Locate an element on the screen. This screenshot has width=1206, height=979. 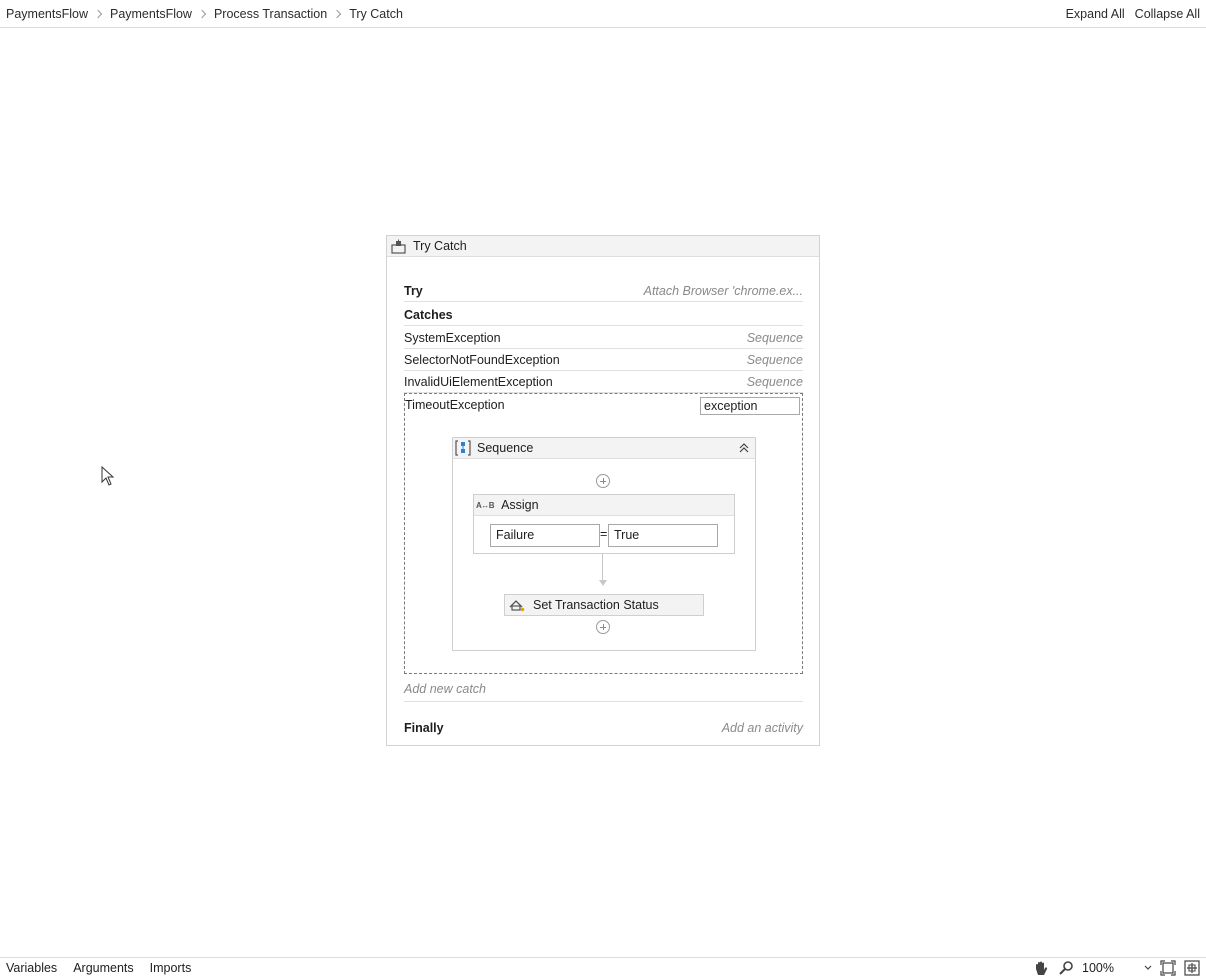
expand-all-button: Expand All is located at coordinates (1095, 14).